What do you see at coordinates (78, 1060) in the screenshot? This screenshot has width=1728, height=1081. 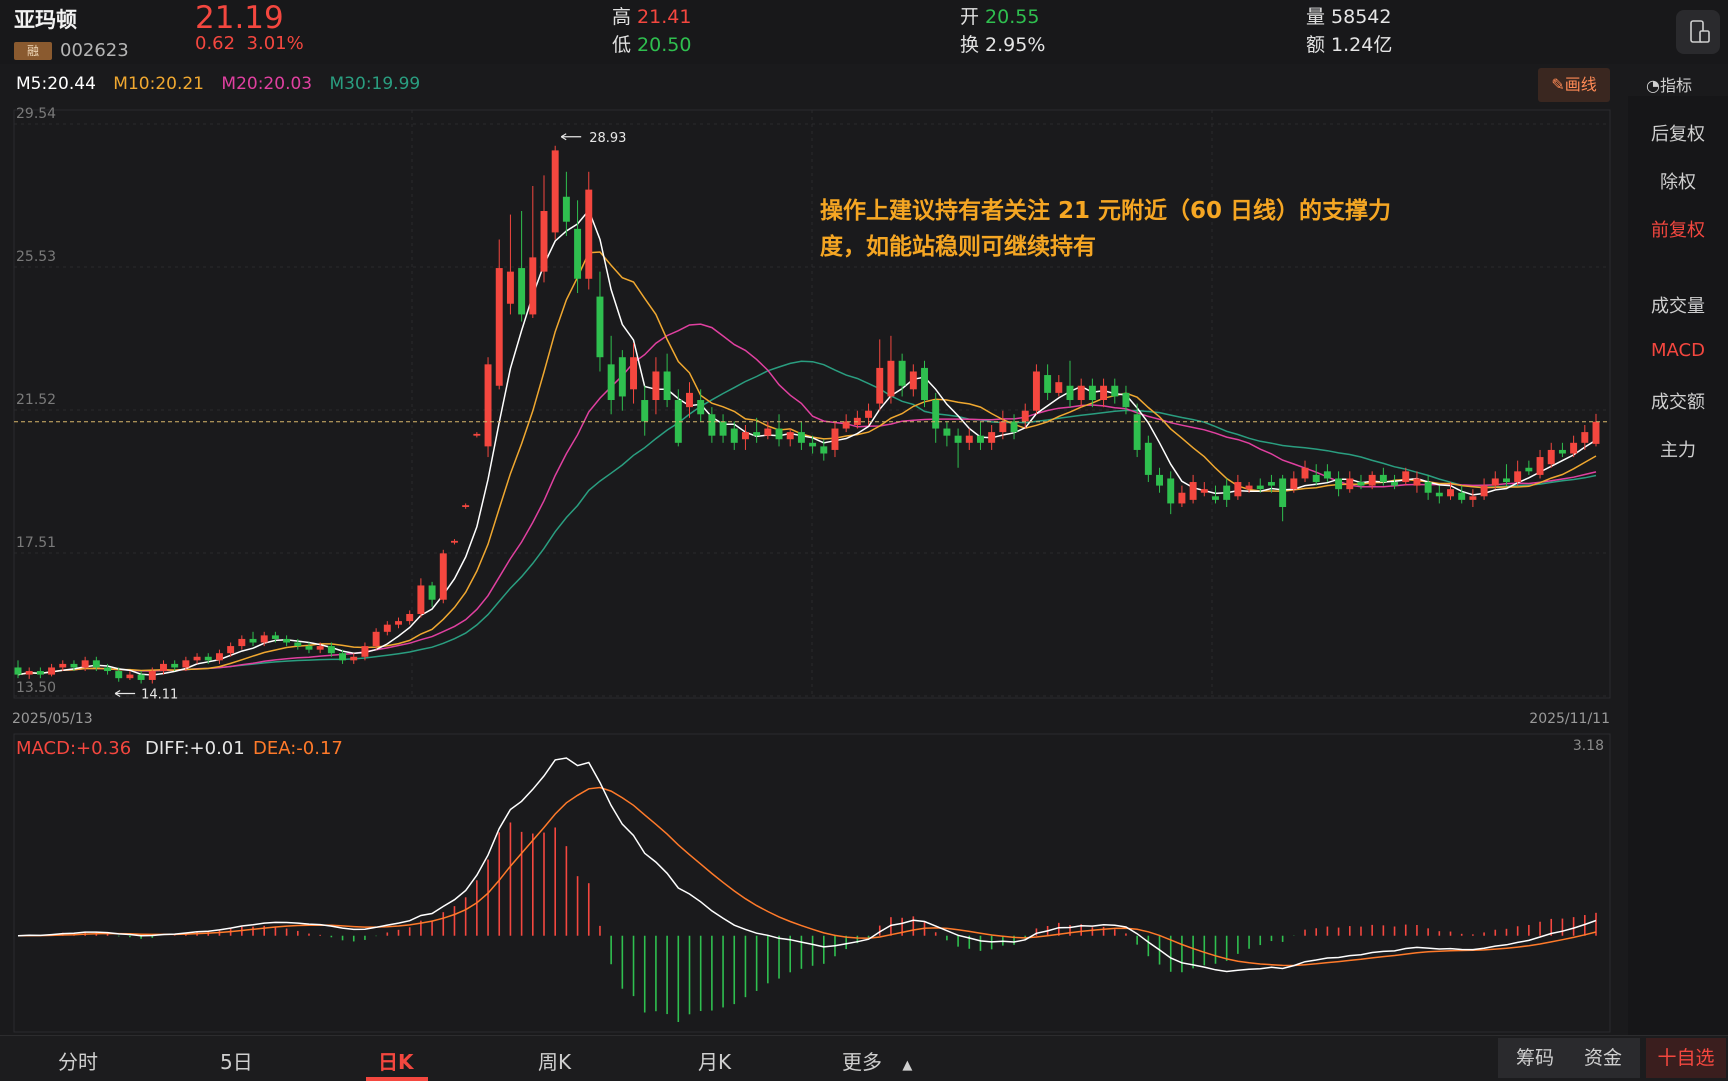 I see `tab-intraday: 分时` at bounding box center [78, 1060].